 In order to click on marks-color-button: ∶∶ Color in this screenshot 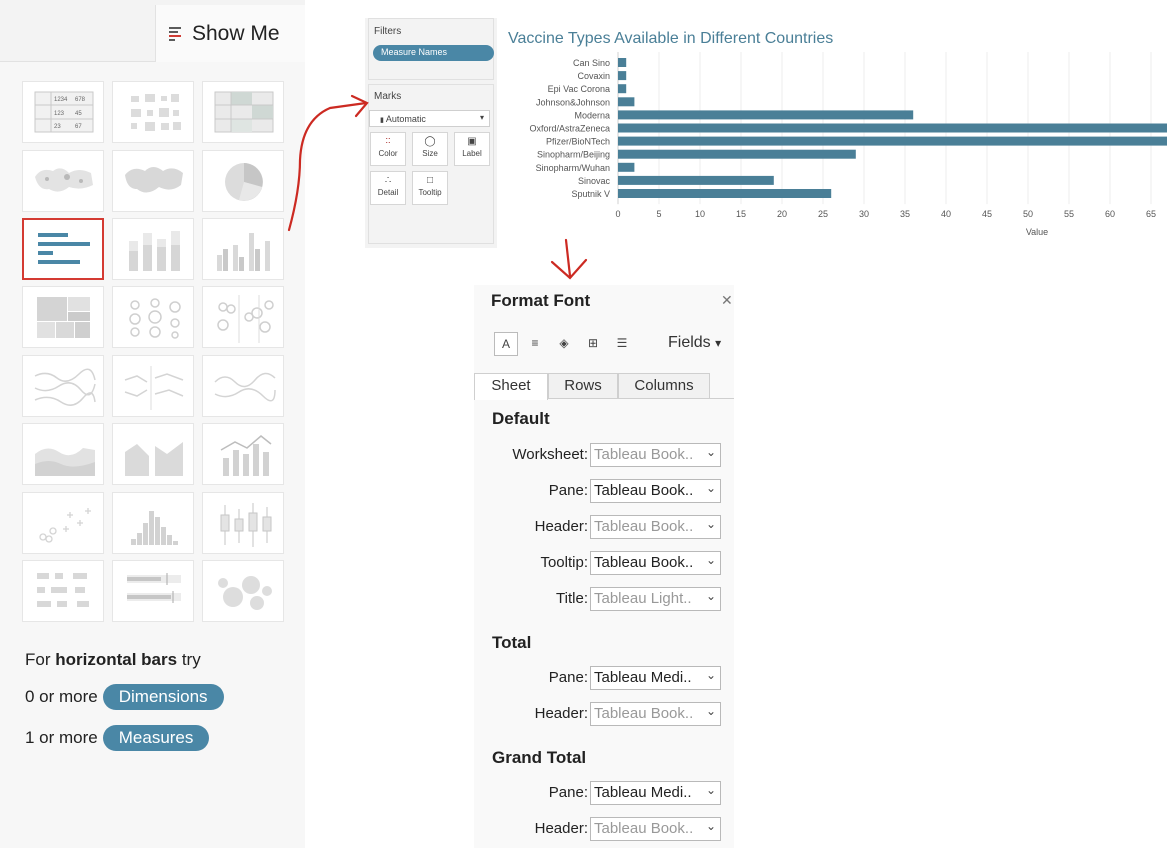, I will do `click(388, 149)`.